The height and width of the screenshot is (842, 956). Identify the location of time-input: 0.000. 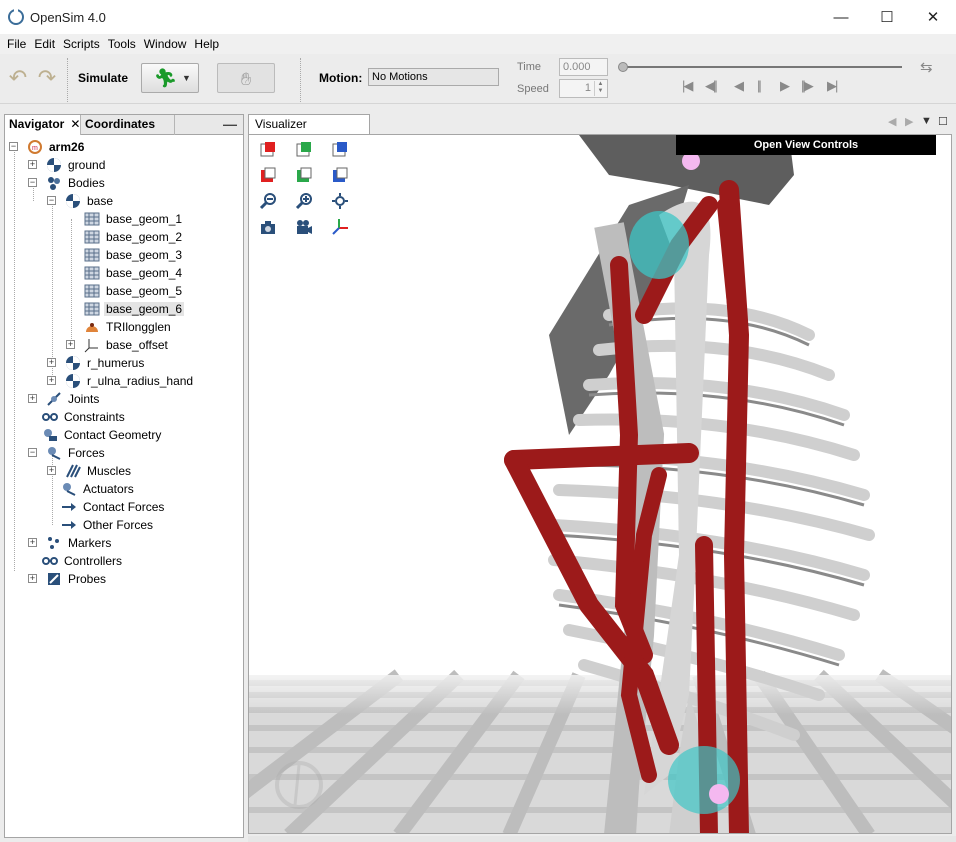
(583, 67).